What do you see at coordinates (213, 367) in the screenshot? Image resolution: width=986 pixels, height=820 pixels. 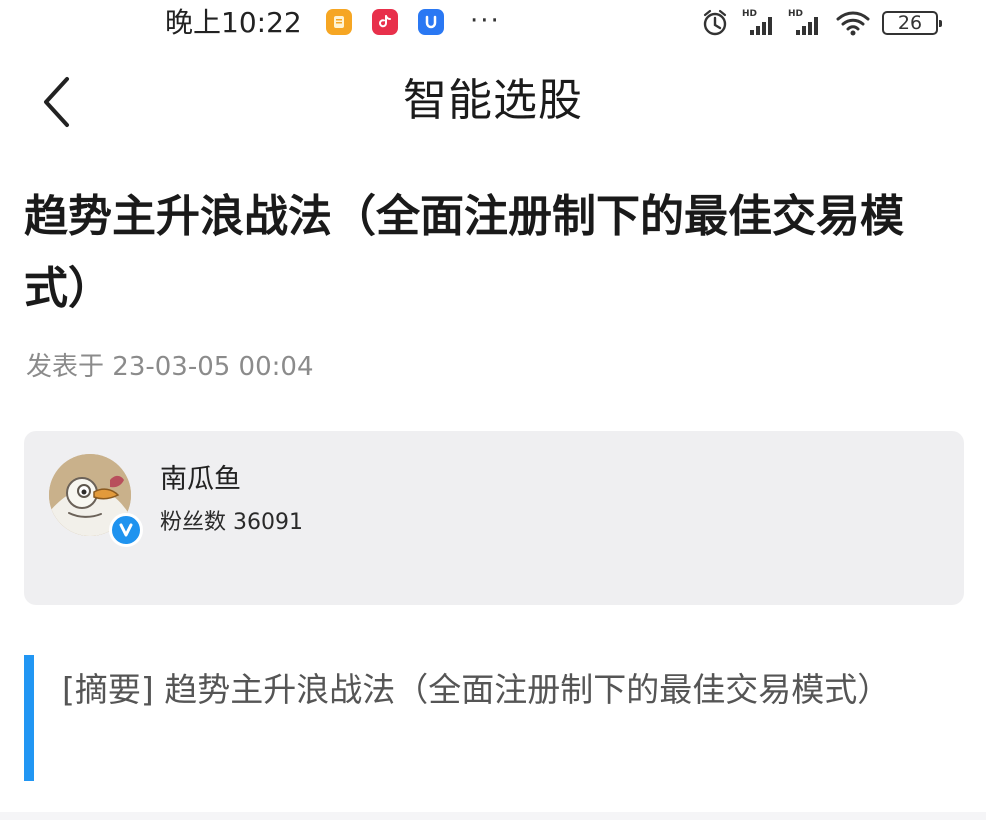 I see `published-time: 23-03-05 00:04` at bounding box center [213, 367].